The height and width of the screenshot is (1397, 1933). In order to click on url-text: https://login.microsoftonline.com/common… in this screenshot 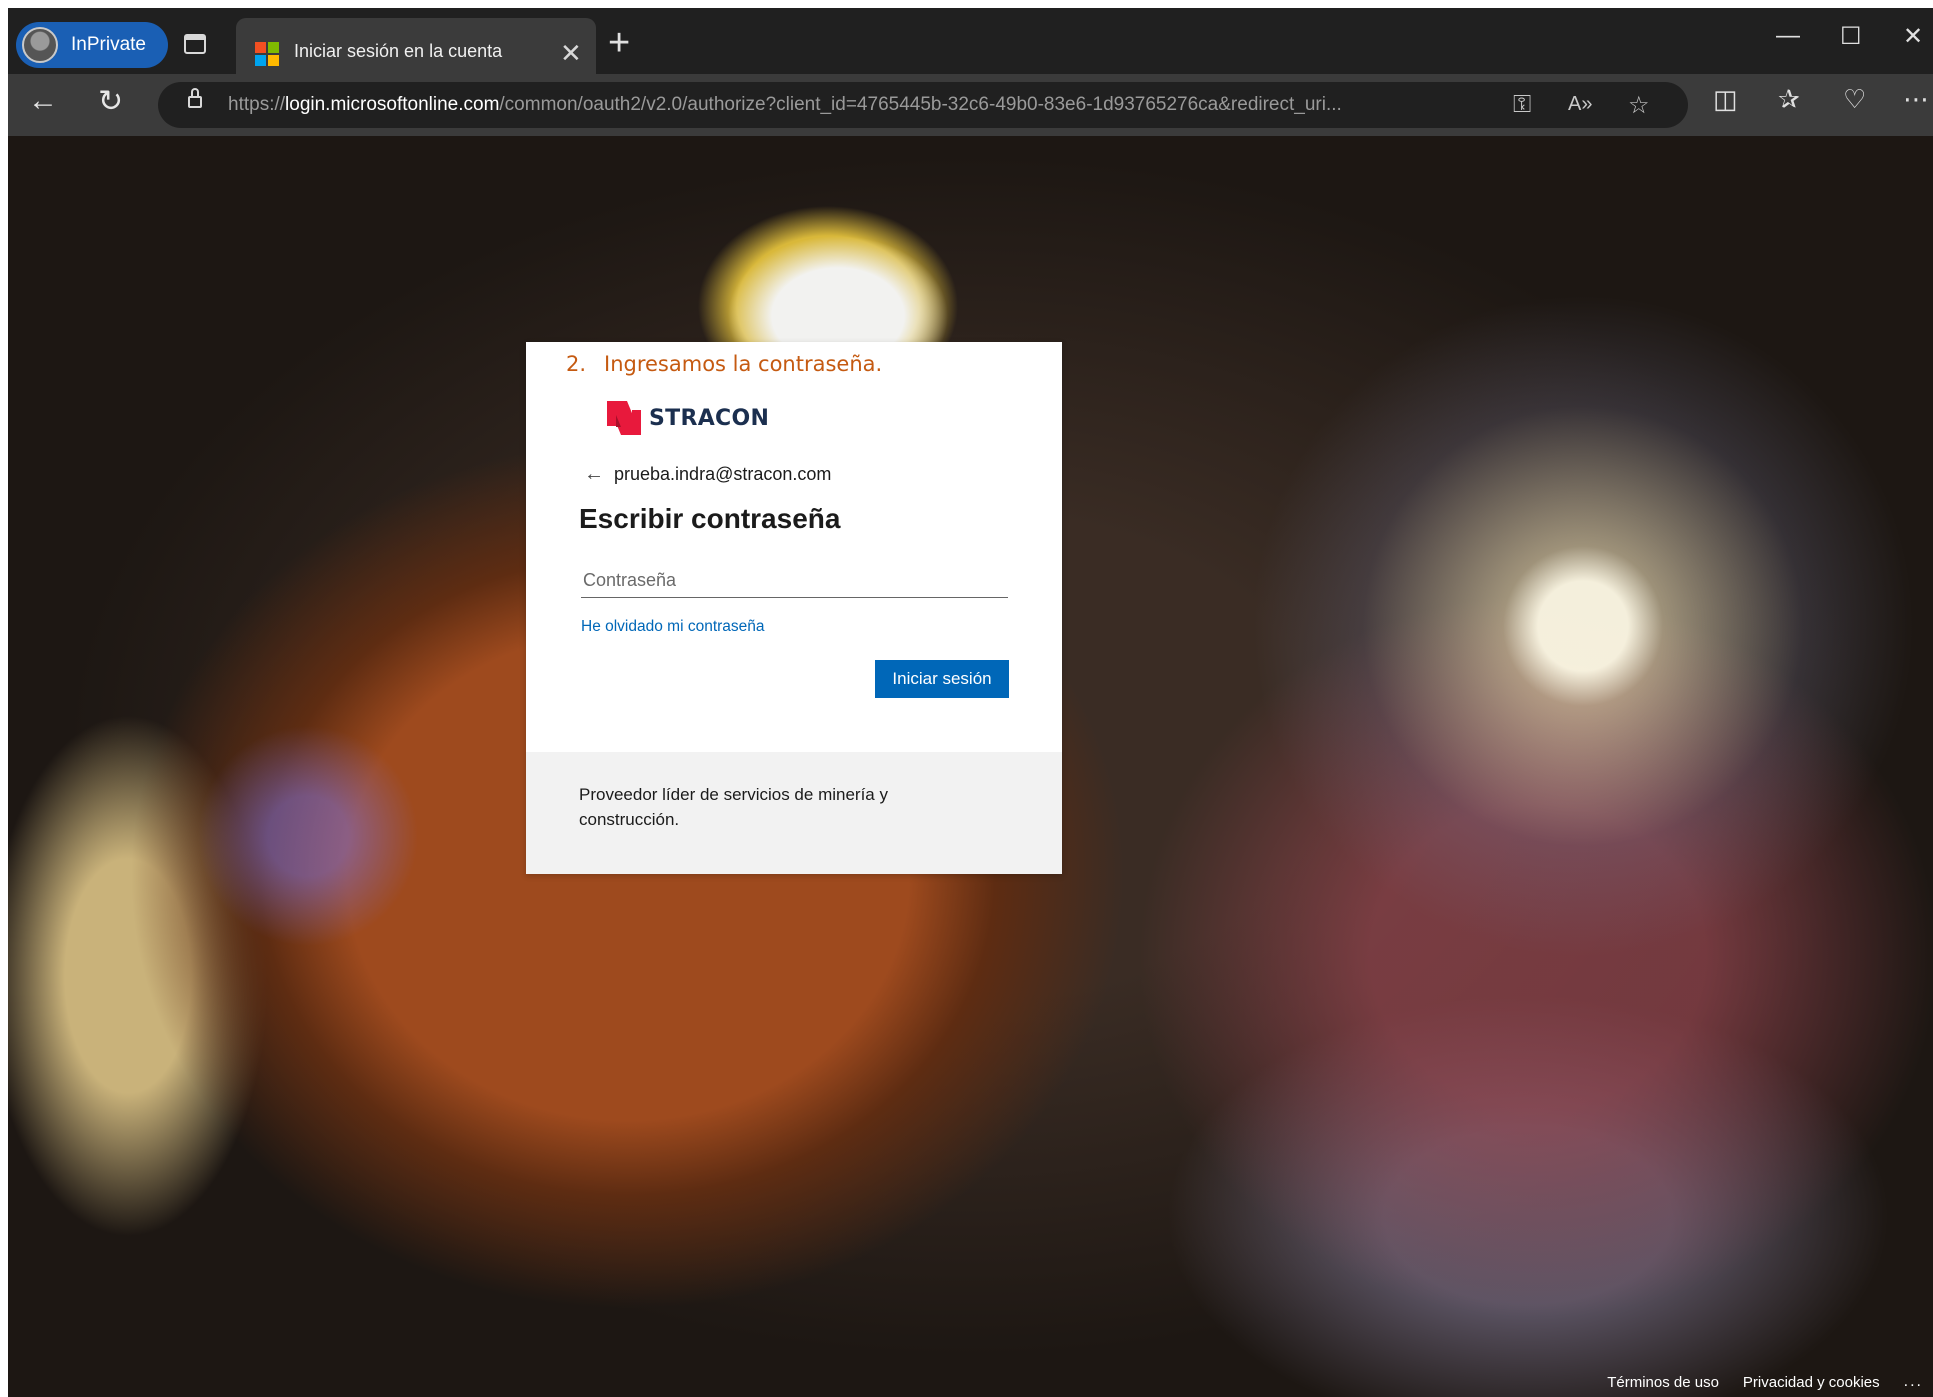, I will do `click(785, 104)`.